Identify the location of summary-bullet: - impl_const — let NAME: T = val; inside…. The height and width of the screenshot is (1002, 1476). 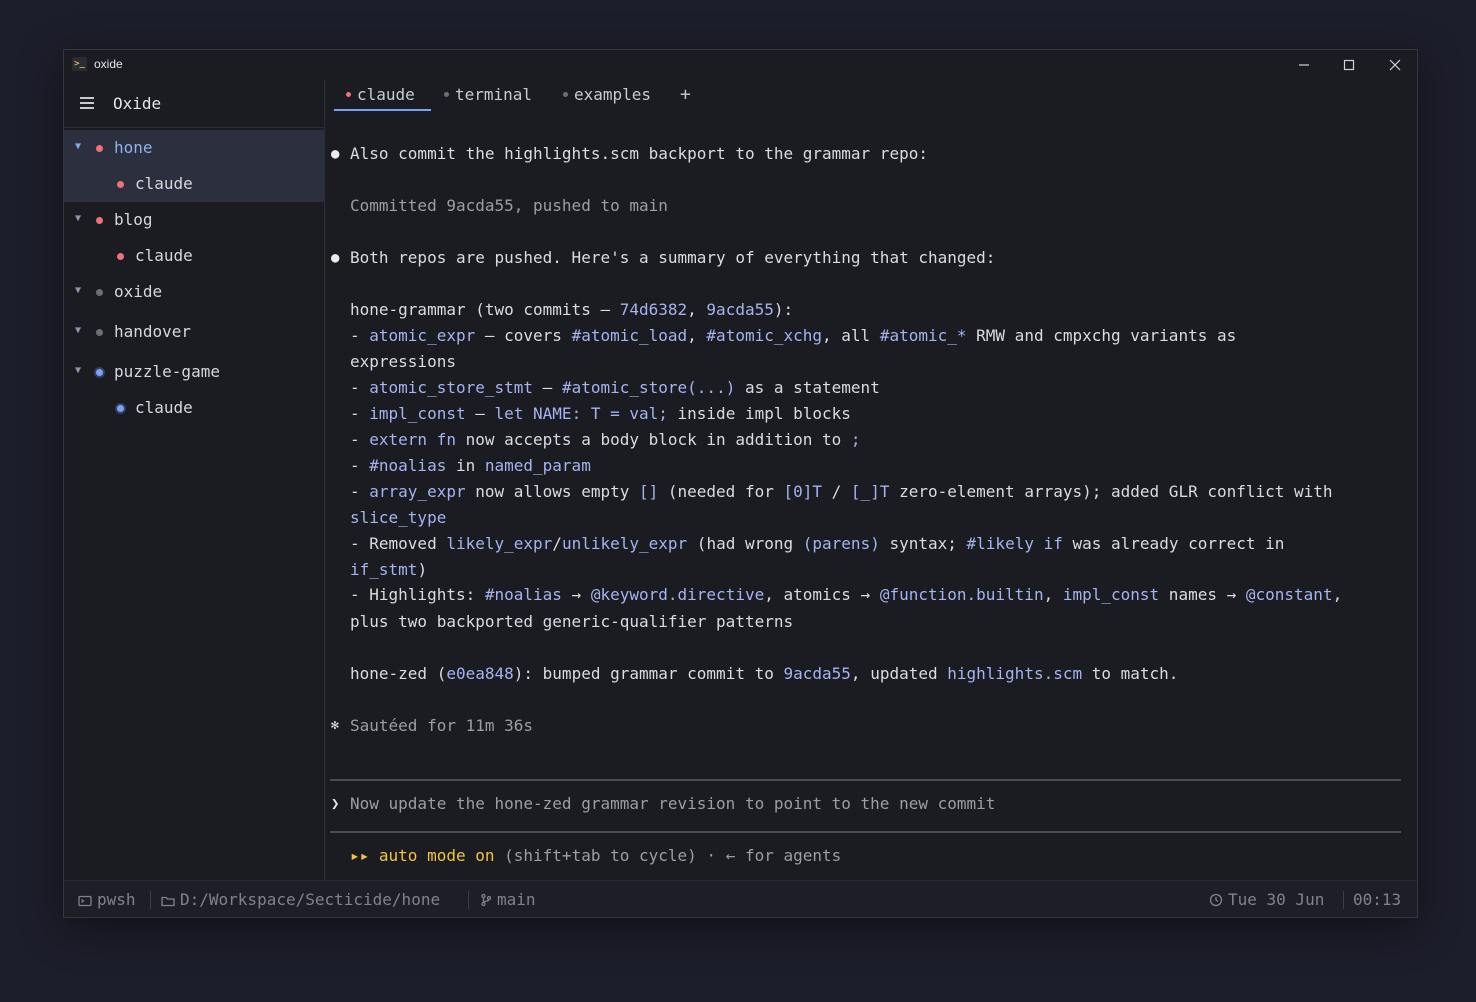
(600, 413).